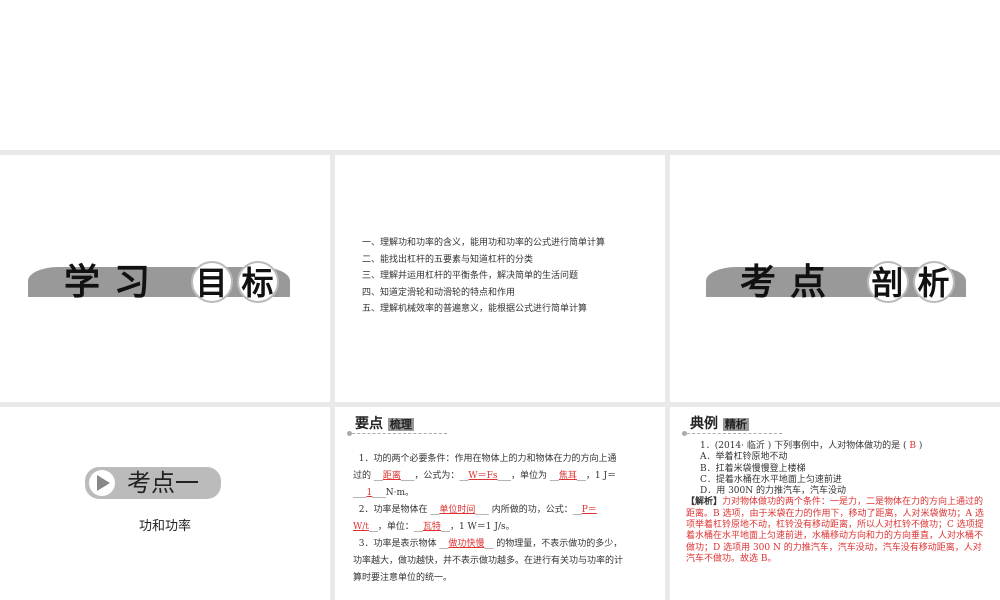 This screenshot has height=600, width=1000. I want to click on section-header: 要点 梳理, so click(397, 424).